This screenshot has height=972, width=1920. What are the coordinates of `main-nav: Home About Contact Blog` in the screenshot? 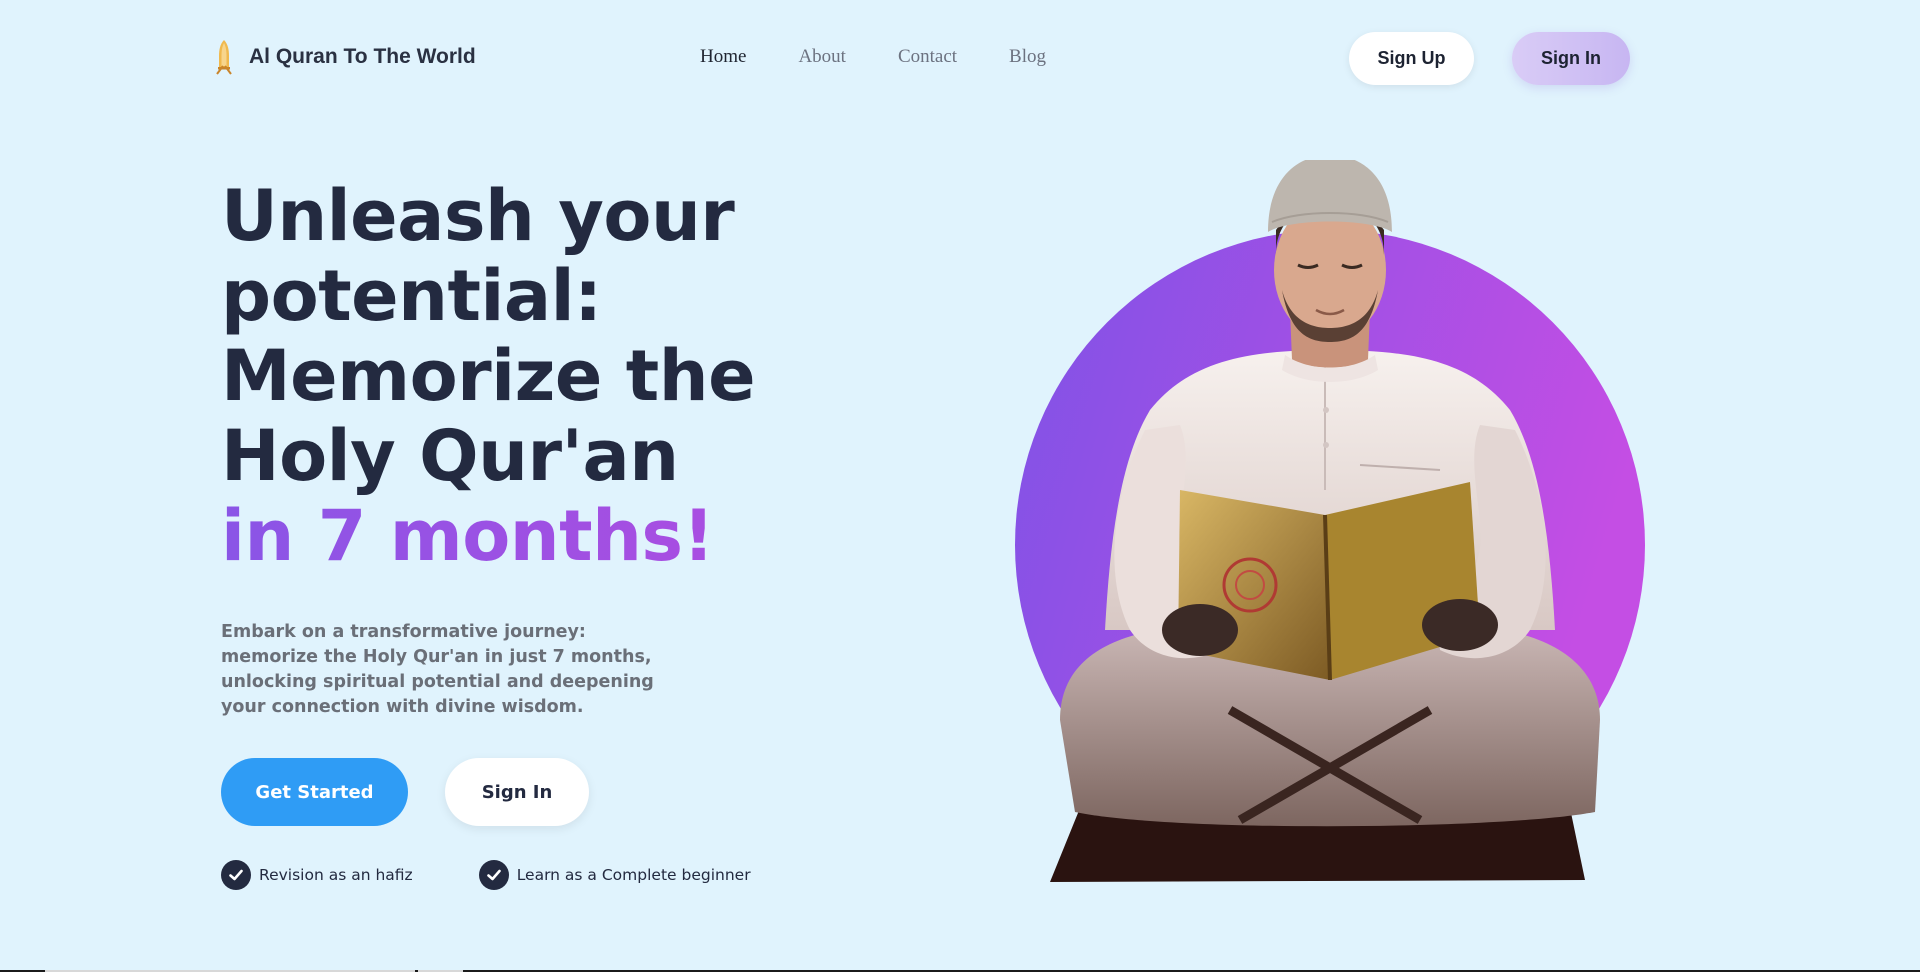 It's located at (873, 57).